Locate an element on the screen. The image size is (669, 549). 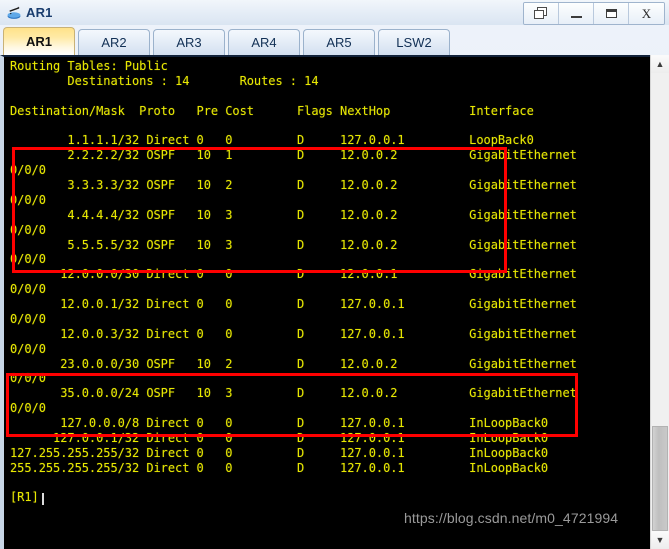
tab-lsw2: LSW2 is located at coordinates (414, 42).